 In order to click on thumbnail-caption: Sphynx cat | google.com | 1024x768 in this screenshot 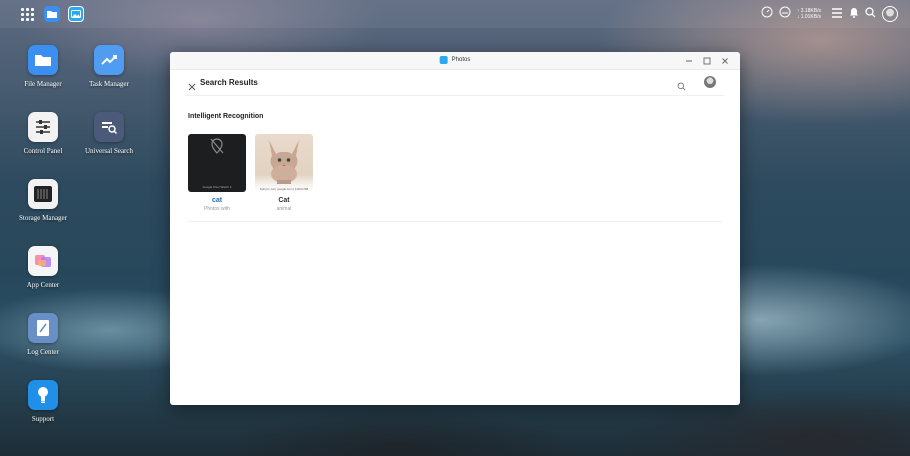, I will do `click(284, 189)`.